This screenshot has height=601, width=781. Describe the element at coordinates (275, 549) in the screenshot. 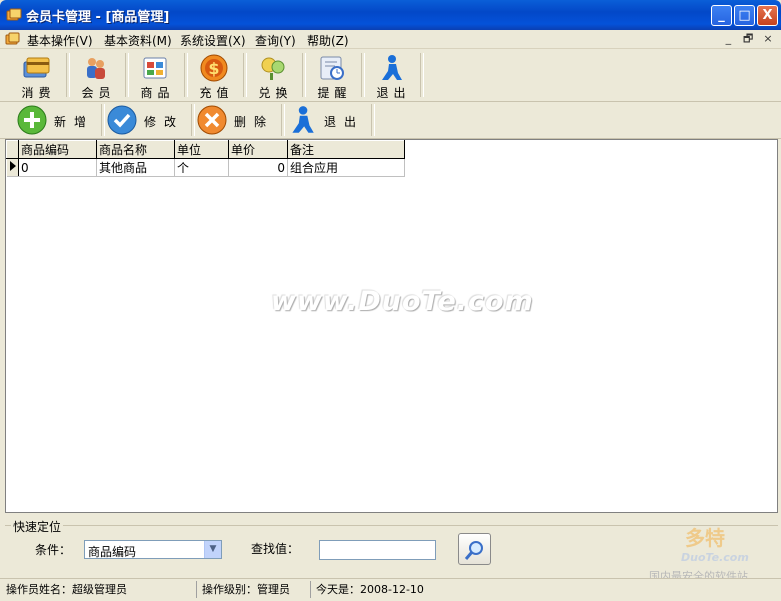

I see `find-label: 查找值：` at that location.